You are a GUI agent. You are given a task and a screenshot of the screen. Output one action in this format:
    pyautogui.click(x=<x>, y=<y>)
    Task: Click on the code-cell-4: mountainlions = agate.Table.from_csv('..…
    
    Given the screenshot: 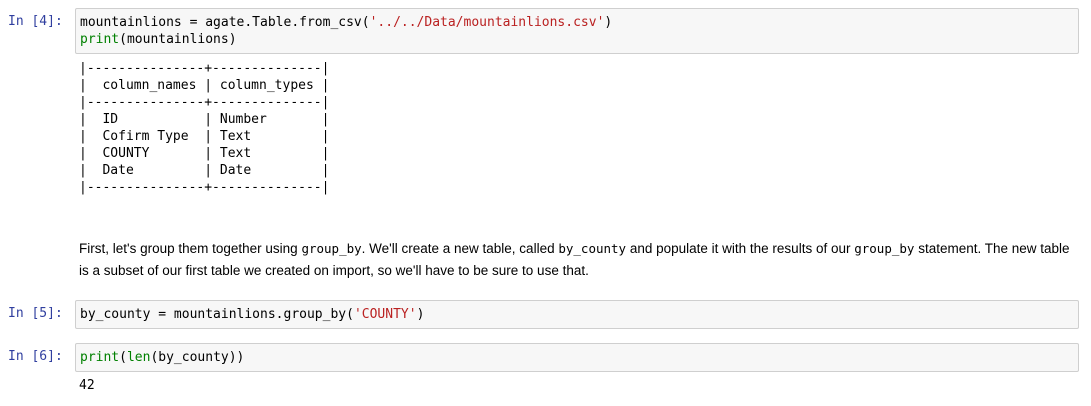 What is the action you would take?
    pyautogui.click(x=577, y=31)
    